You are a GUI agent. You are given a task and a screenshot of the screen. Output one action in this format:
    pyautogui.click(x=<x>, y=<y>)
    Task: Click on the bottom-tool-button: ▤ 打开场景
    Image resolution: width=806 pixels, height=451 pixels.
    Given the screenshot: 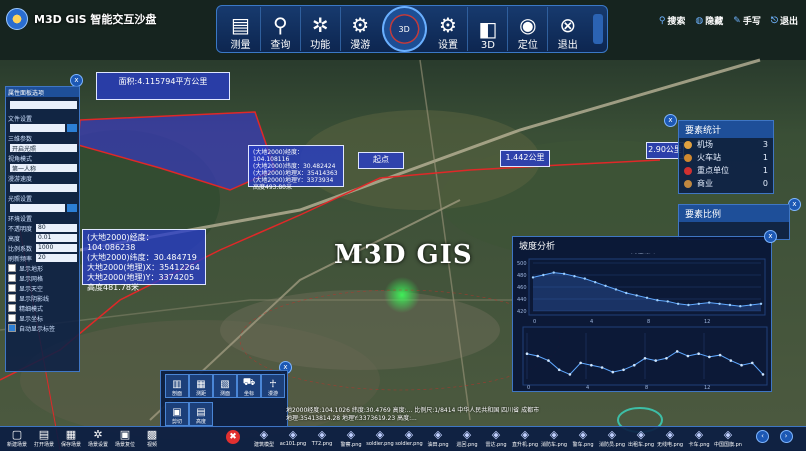 What is the action you would take?
    pyautogui.click(x=44, y=439)
    